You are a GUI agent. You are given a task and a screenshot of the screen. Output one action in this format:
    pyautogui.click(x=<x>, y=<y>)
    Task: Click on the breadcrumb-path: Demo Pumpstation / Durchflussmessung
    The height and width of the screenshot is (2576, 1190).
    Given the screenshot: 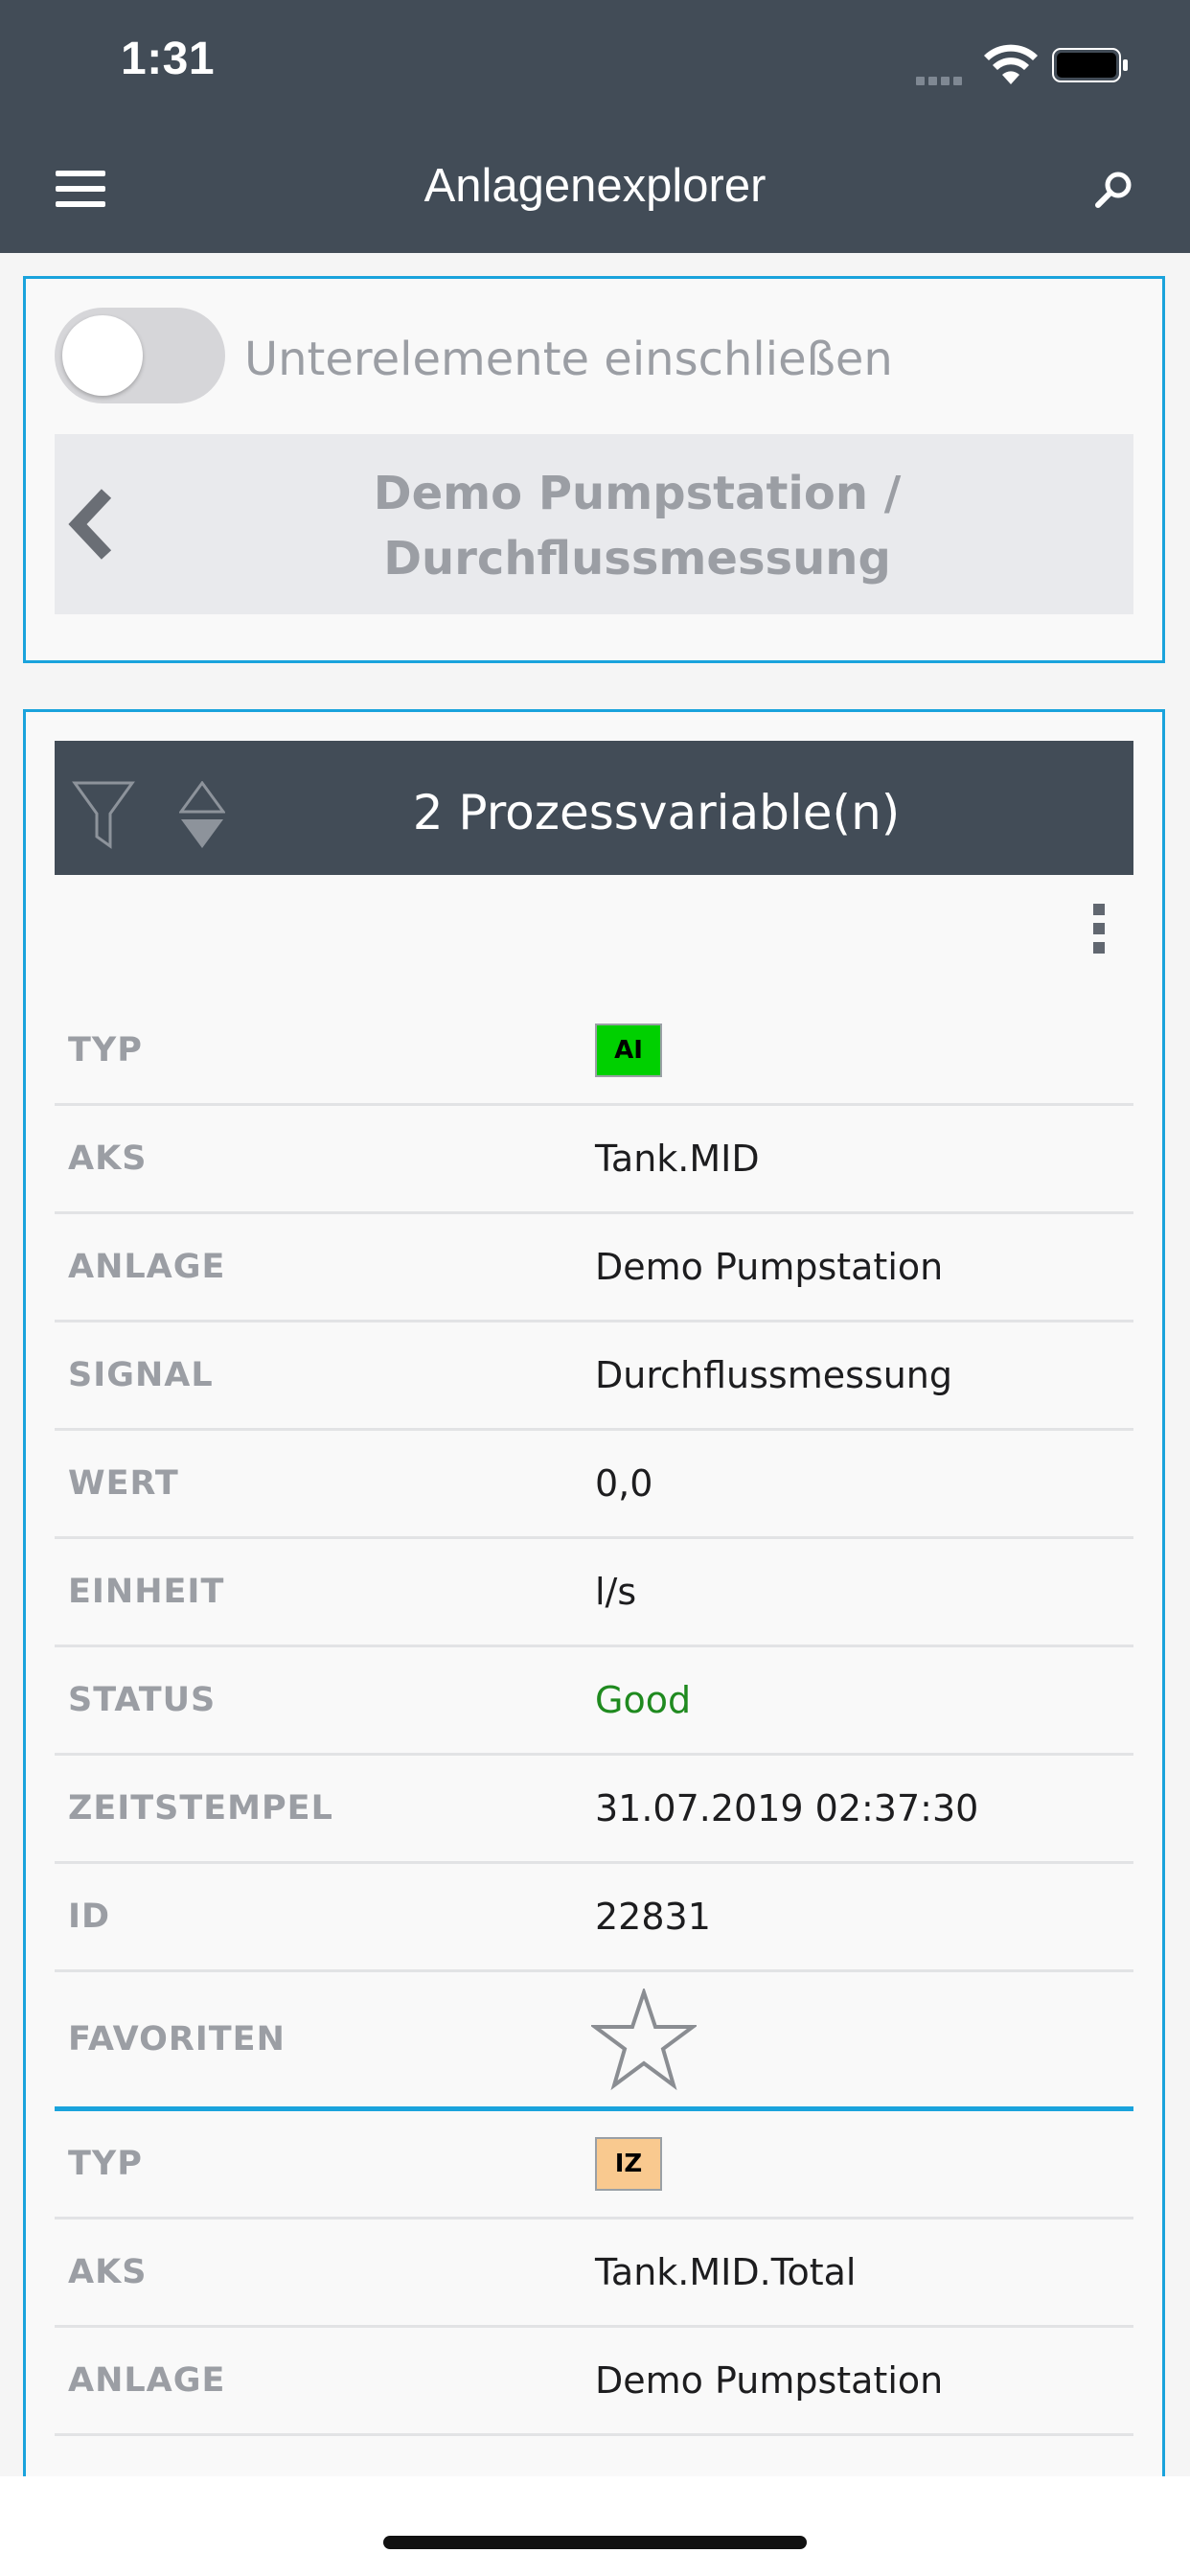 What is the action you would take?
    pyautogui.click(x=637, y=526)
    